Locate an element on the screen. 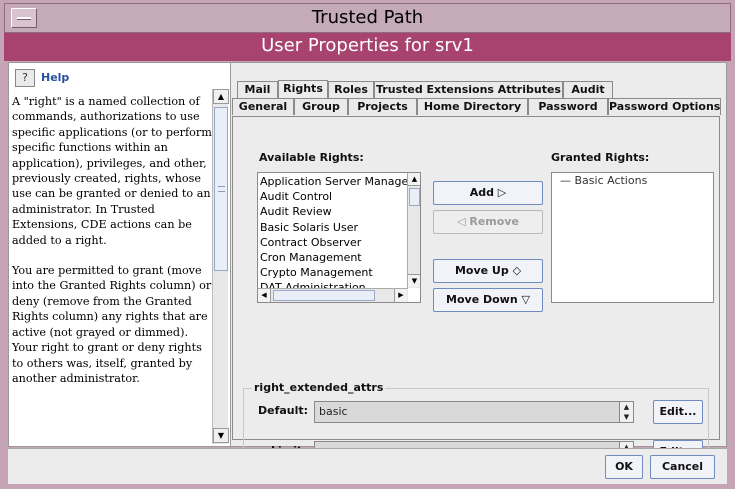  move-up-button: Move Up ◇ is located at coordinates (488, 271).